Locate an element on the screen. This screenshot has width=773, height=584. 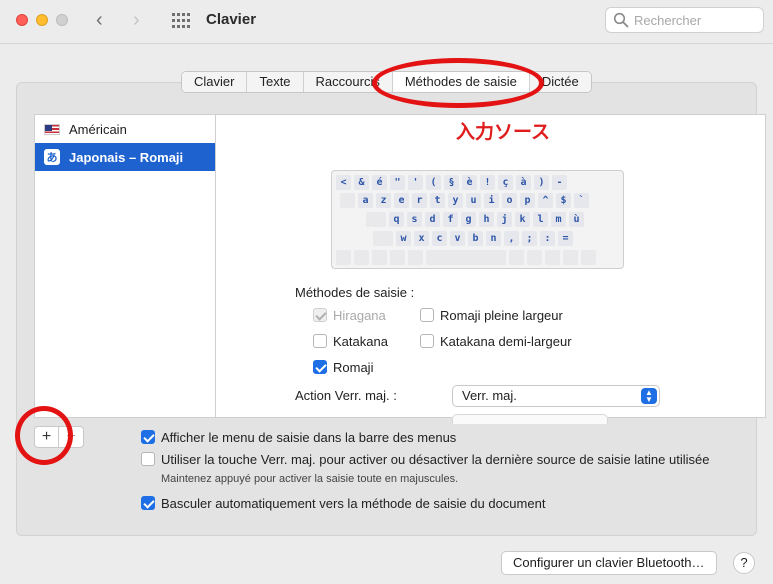
back-chevron-icon: ‹ is located at coordinates (99, 20).